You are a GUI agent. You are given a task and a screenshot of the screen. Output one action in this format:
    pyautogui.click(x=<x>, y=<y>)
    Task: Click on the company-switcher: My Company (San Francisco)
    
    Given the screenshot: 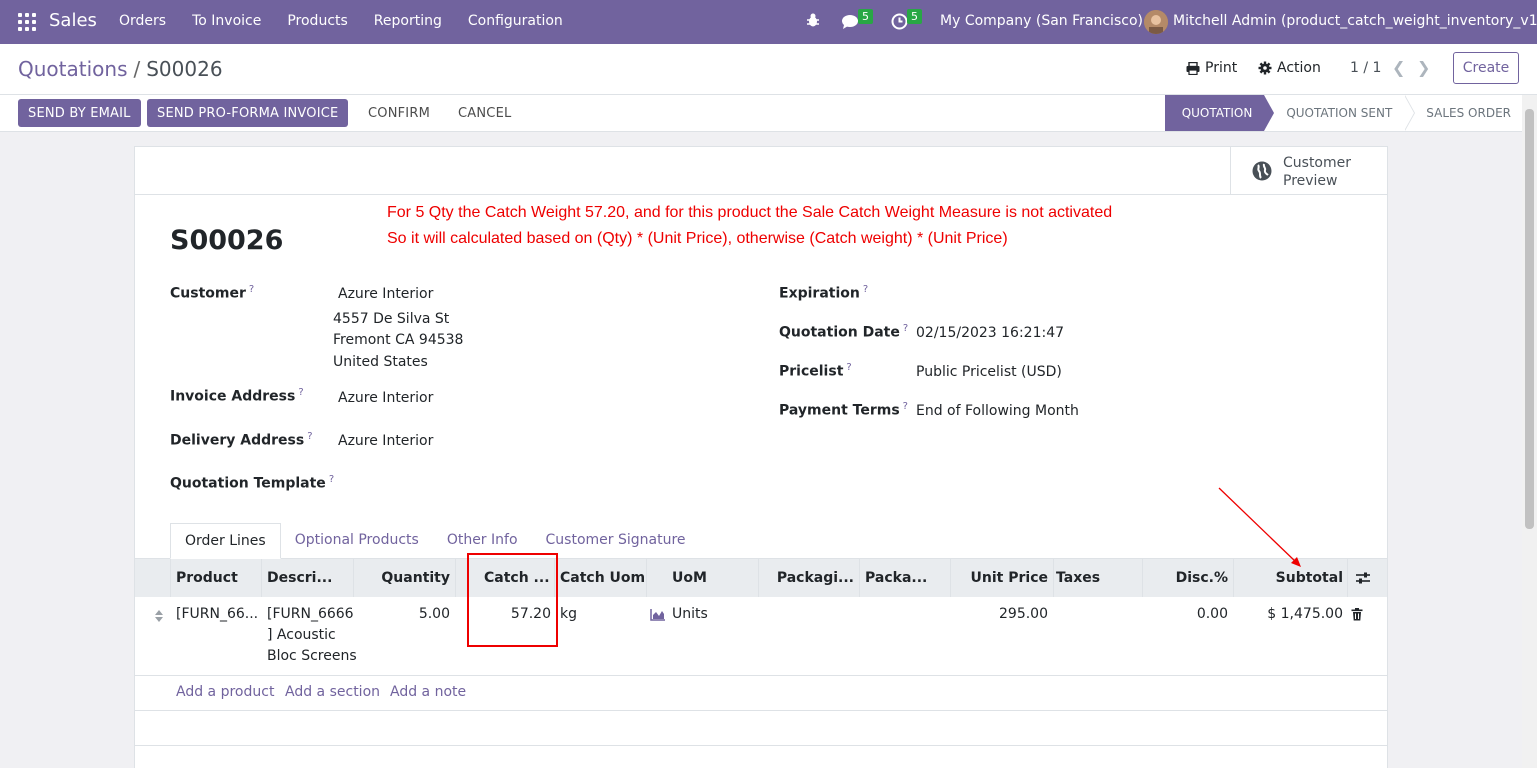 What is the action you would take?
    pyautogui.click(x=1041, y=21)
    